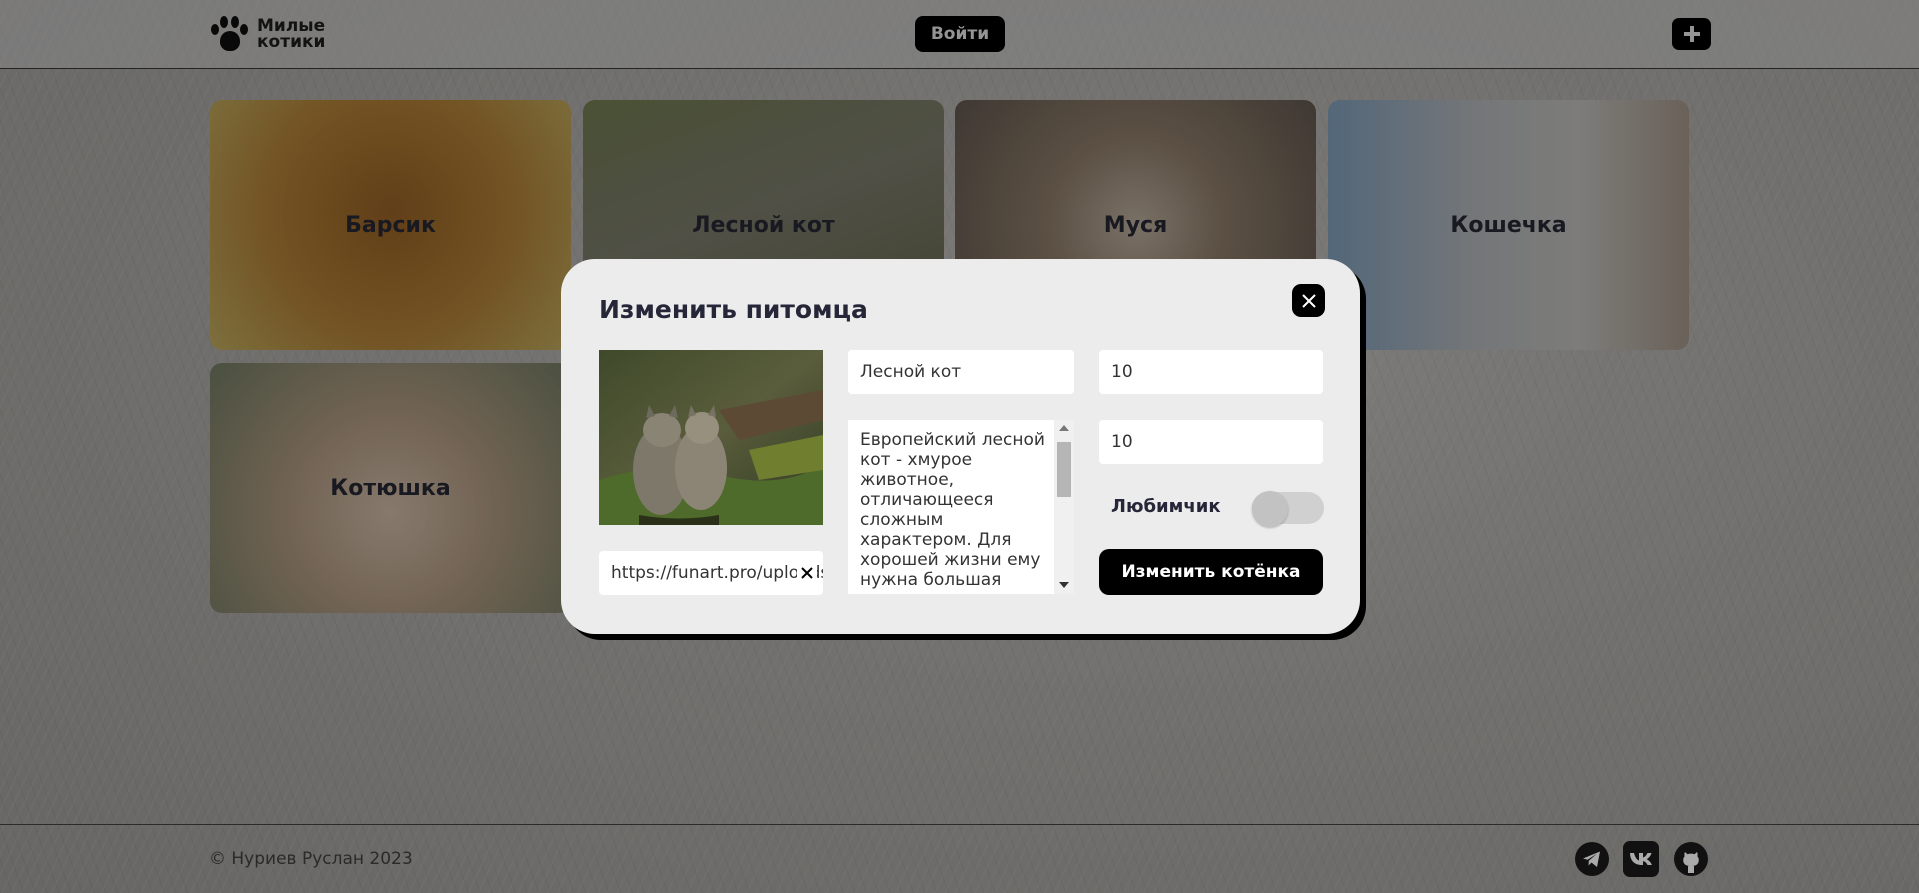 This screenshot has width=1919, height=893. What do you see at coordinates (1641, 859) in the screenshot?
I see `vk-icon` at bounding box center [1641, 859].